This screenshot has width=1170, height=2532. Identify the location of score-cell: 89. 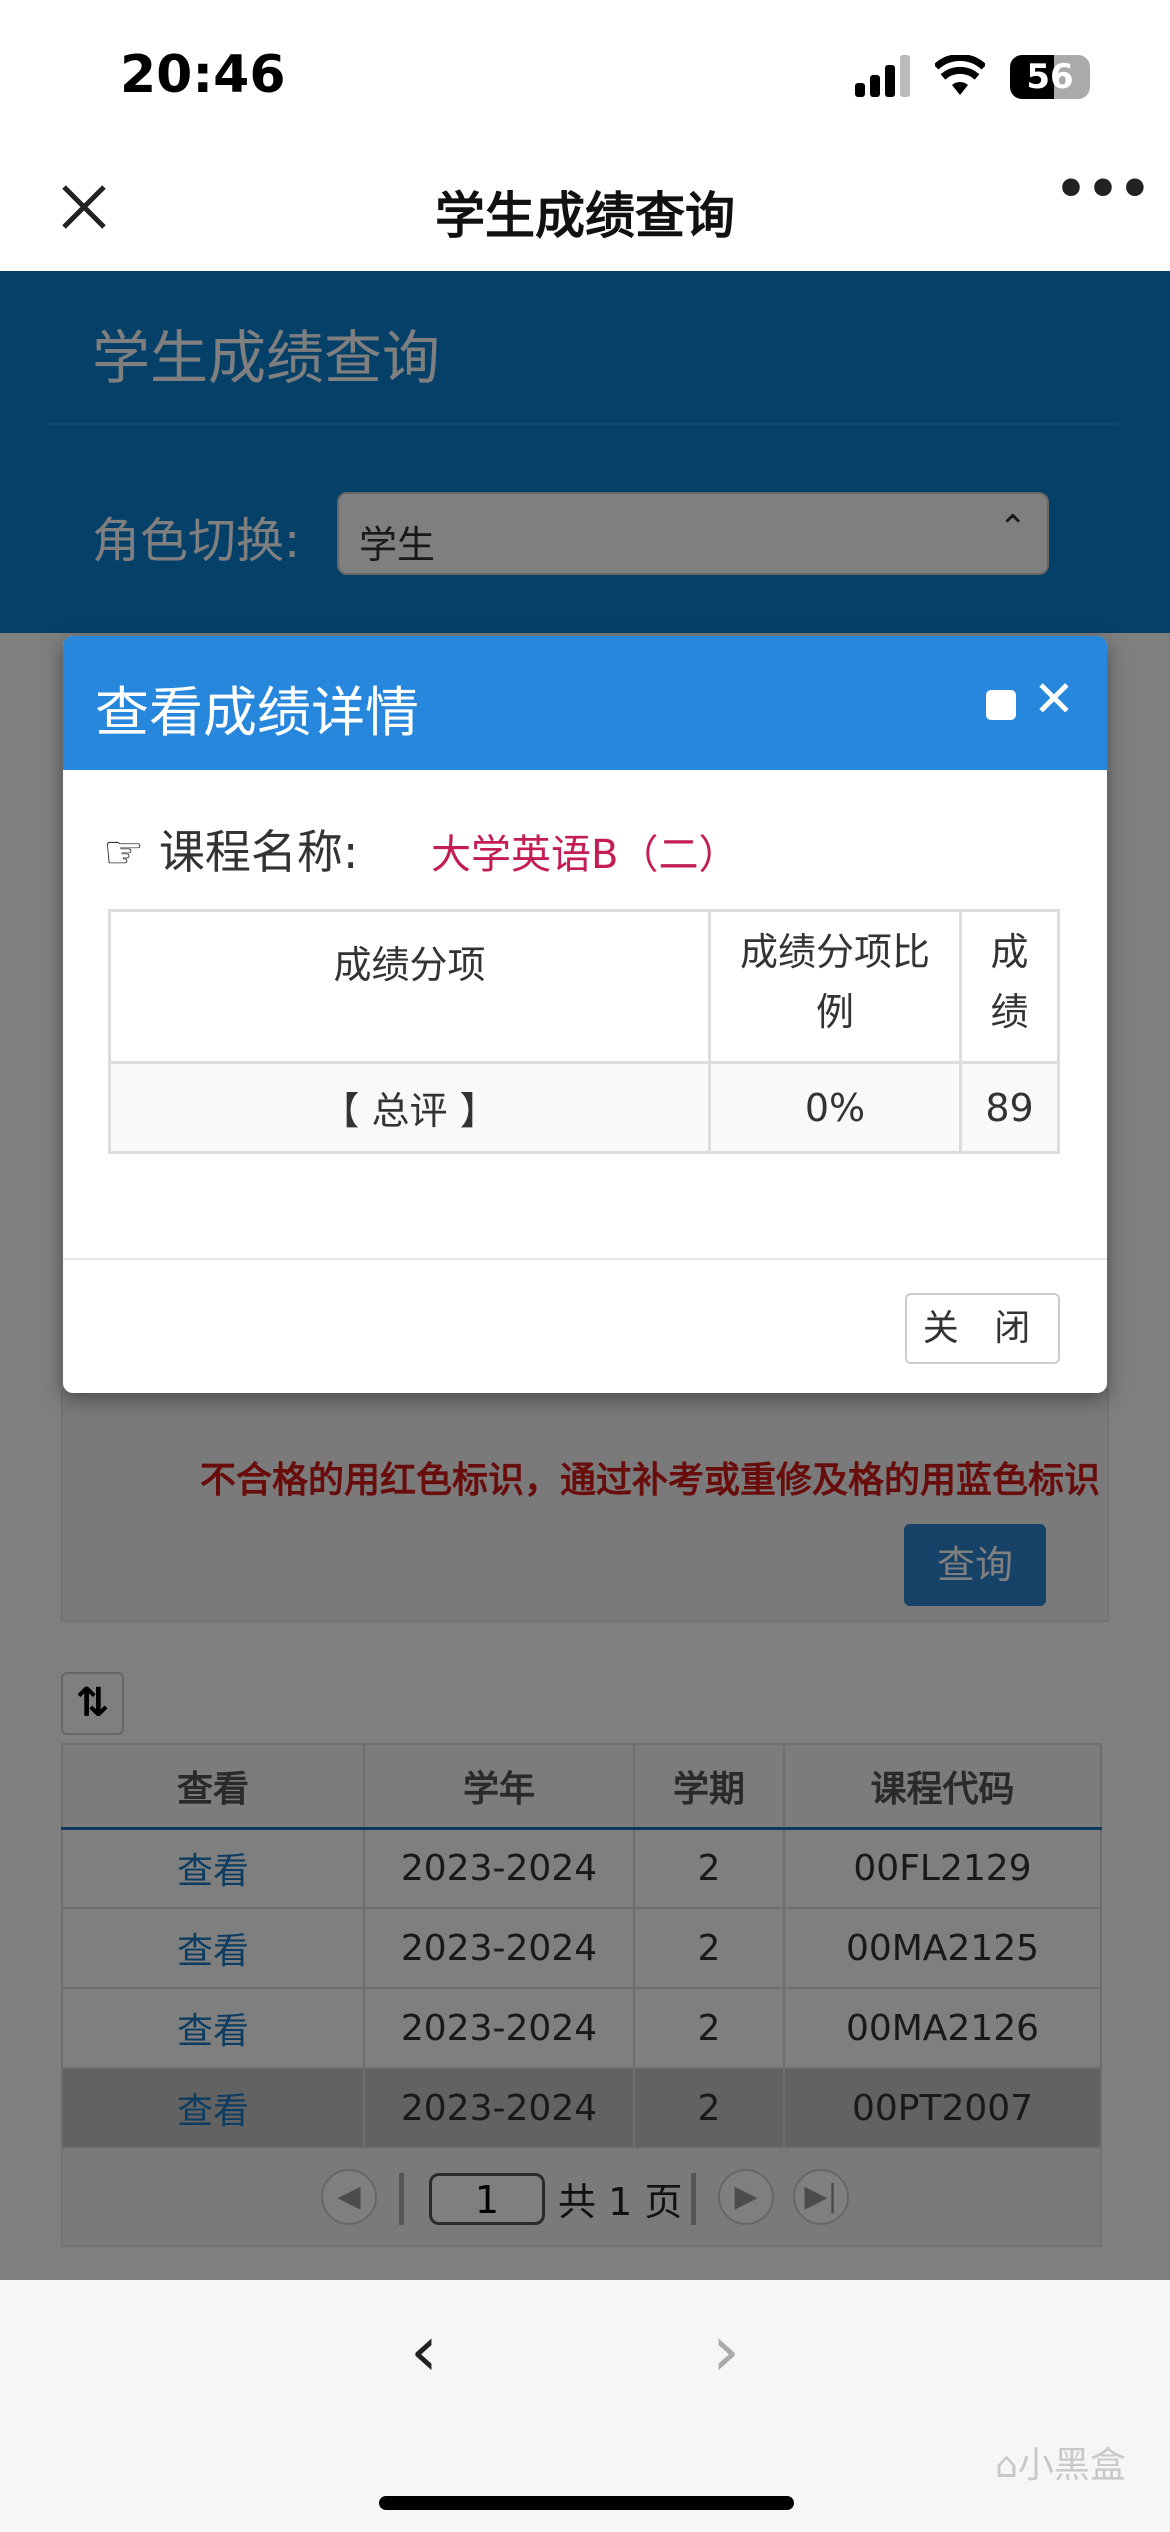
(1009, 1107).